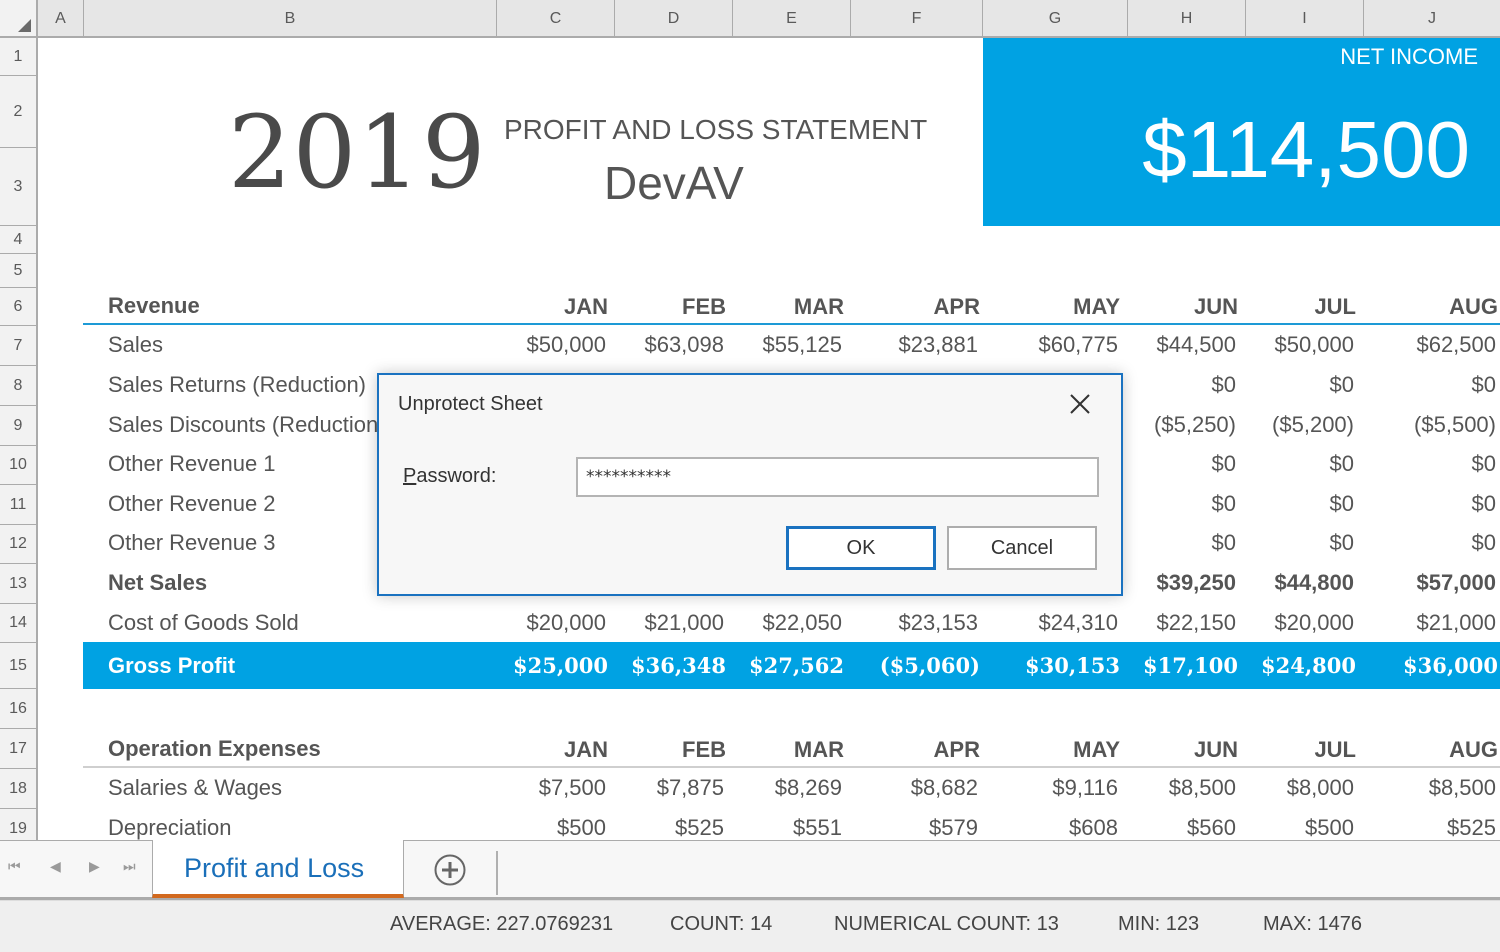  Describe the element at coordinates (1050, 307) in the screenshot. I see `month-header: MAY` at that location.